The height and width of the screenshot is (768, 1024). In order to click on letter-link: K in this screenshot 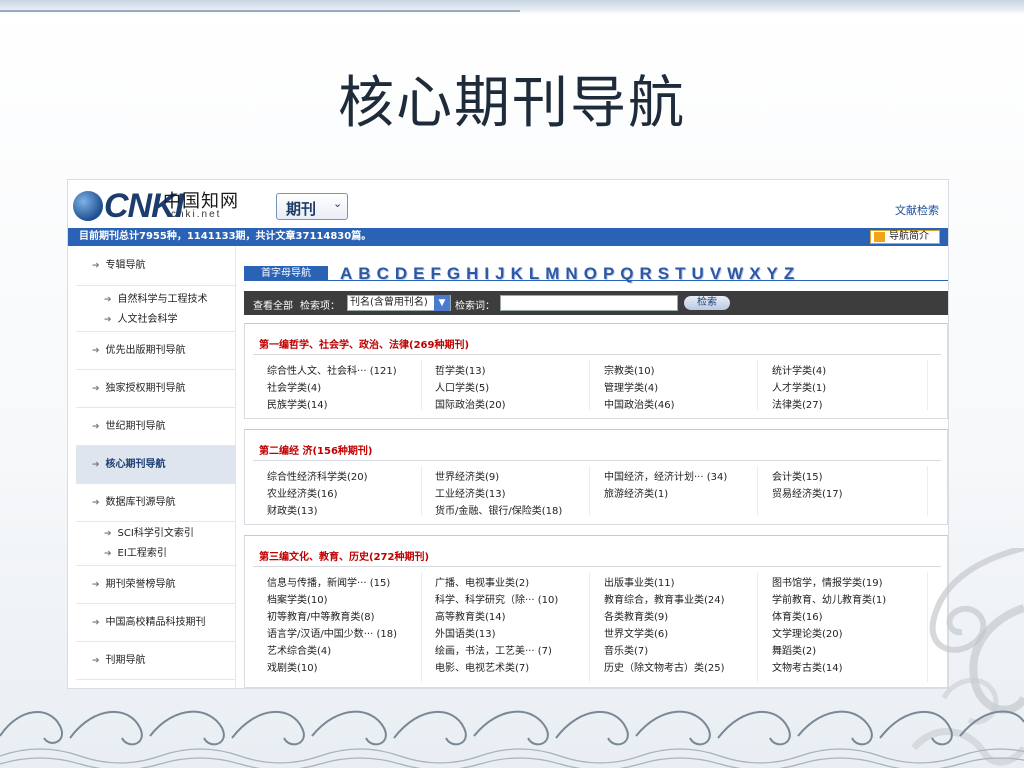, I will do `click(517, 274)`.